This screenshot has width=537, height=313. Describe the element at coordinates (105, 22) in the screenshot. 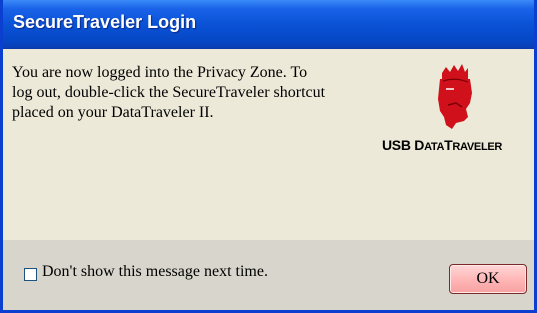

I see `window-title: SecureTraveler Login` at that location.